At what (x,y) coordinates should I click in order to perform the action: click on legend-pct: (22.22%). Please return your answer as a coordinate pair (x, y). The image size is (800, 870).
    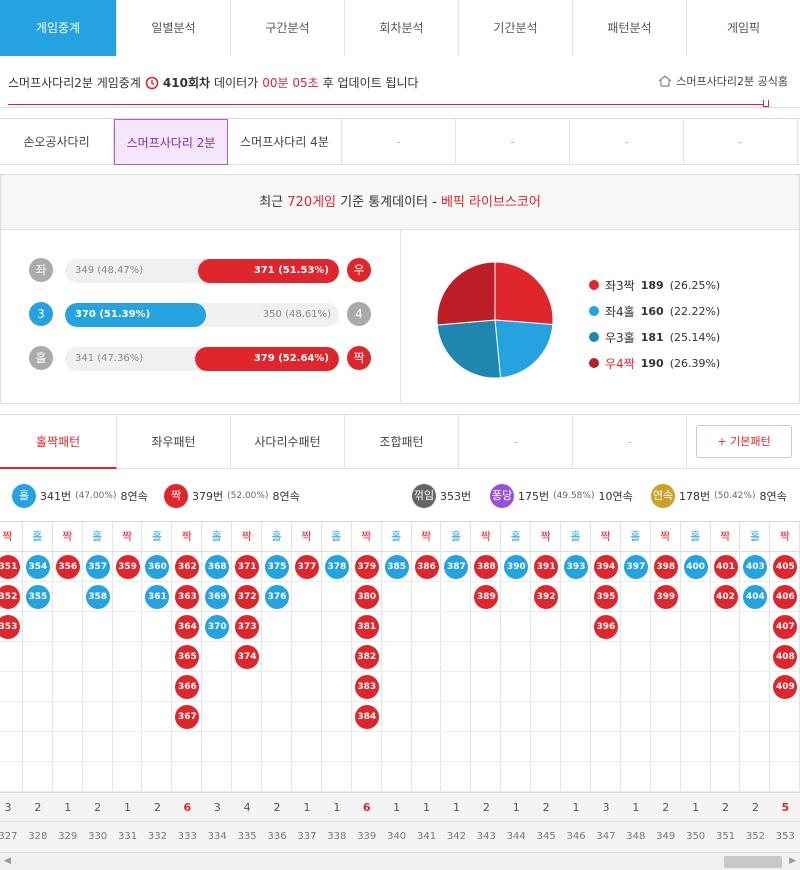
    Looking at the image, I should click on (695, 311).